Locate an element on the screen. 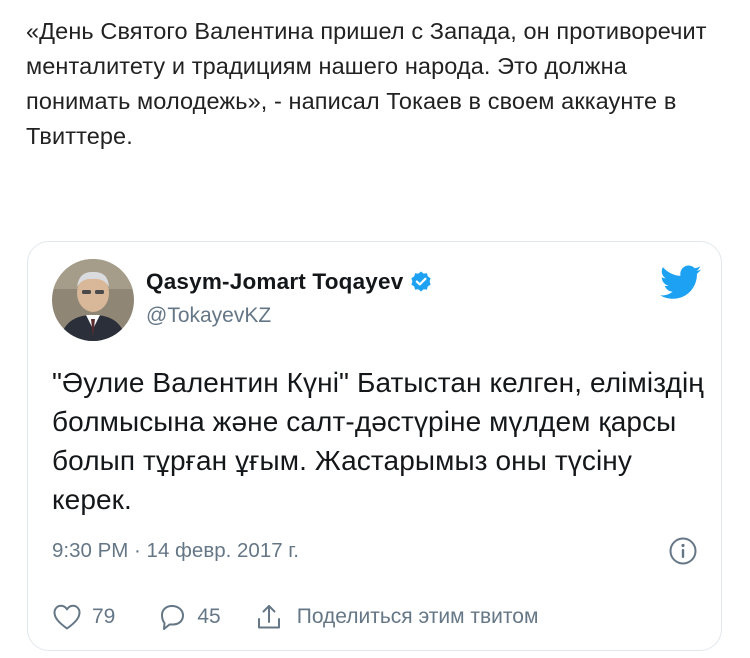 This screenshot has width=750, height=658. like-button: 79 is located at coordinates (83, 617).